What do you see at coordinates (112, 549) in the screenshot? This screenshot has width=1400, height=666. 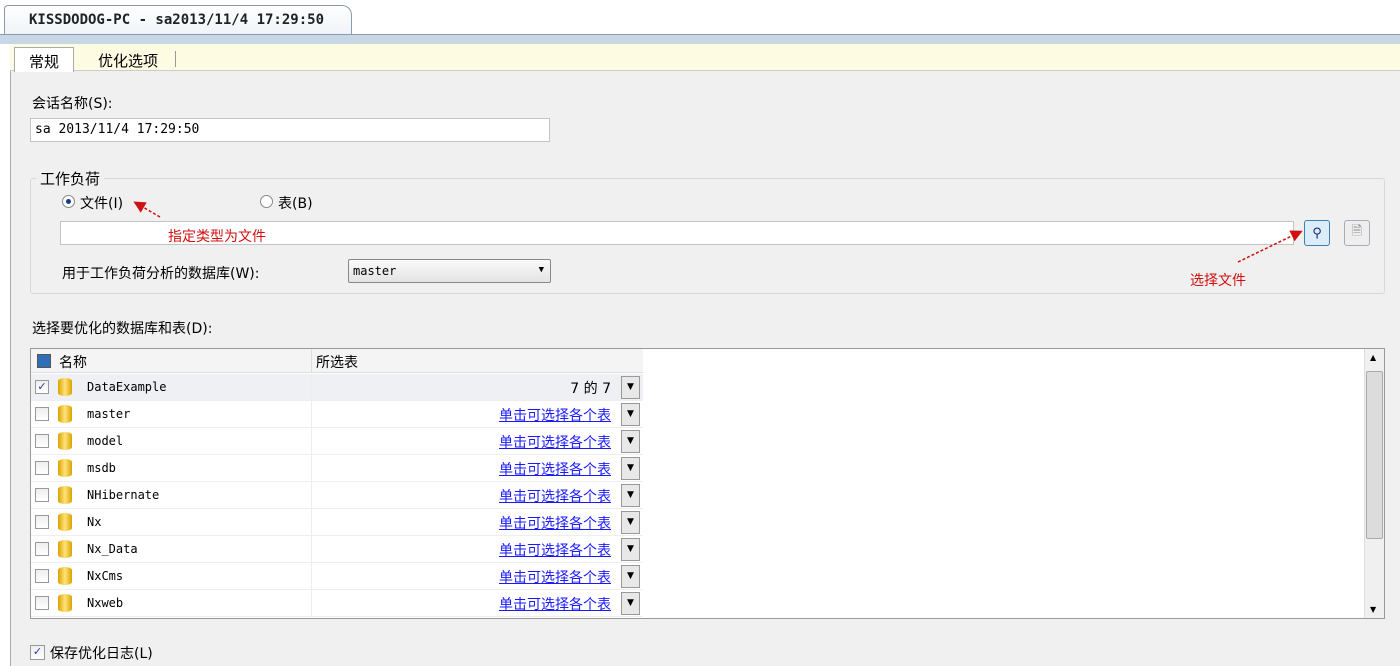 I see `database-name: Nx_Data` at bounding box center [112, 549].